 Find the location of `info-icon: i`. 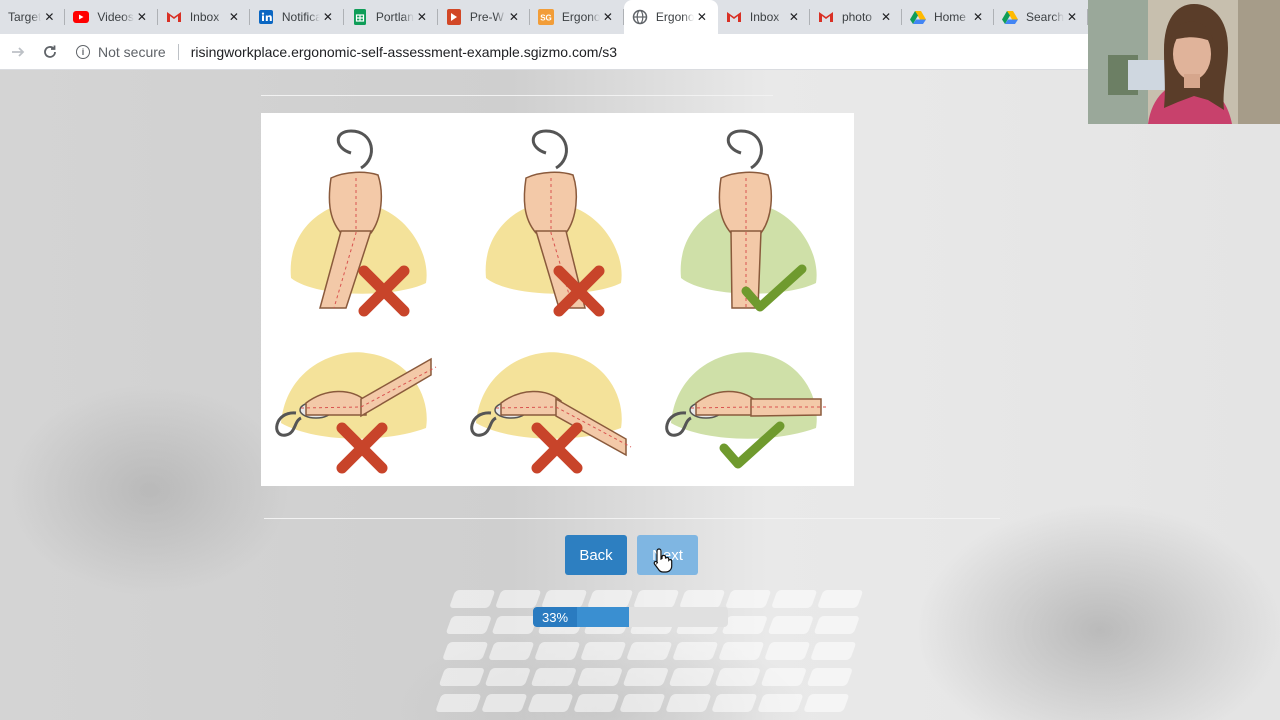

info-icon: i is located at coordinates (83, 51).